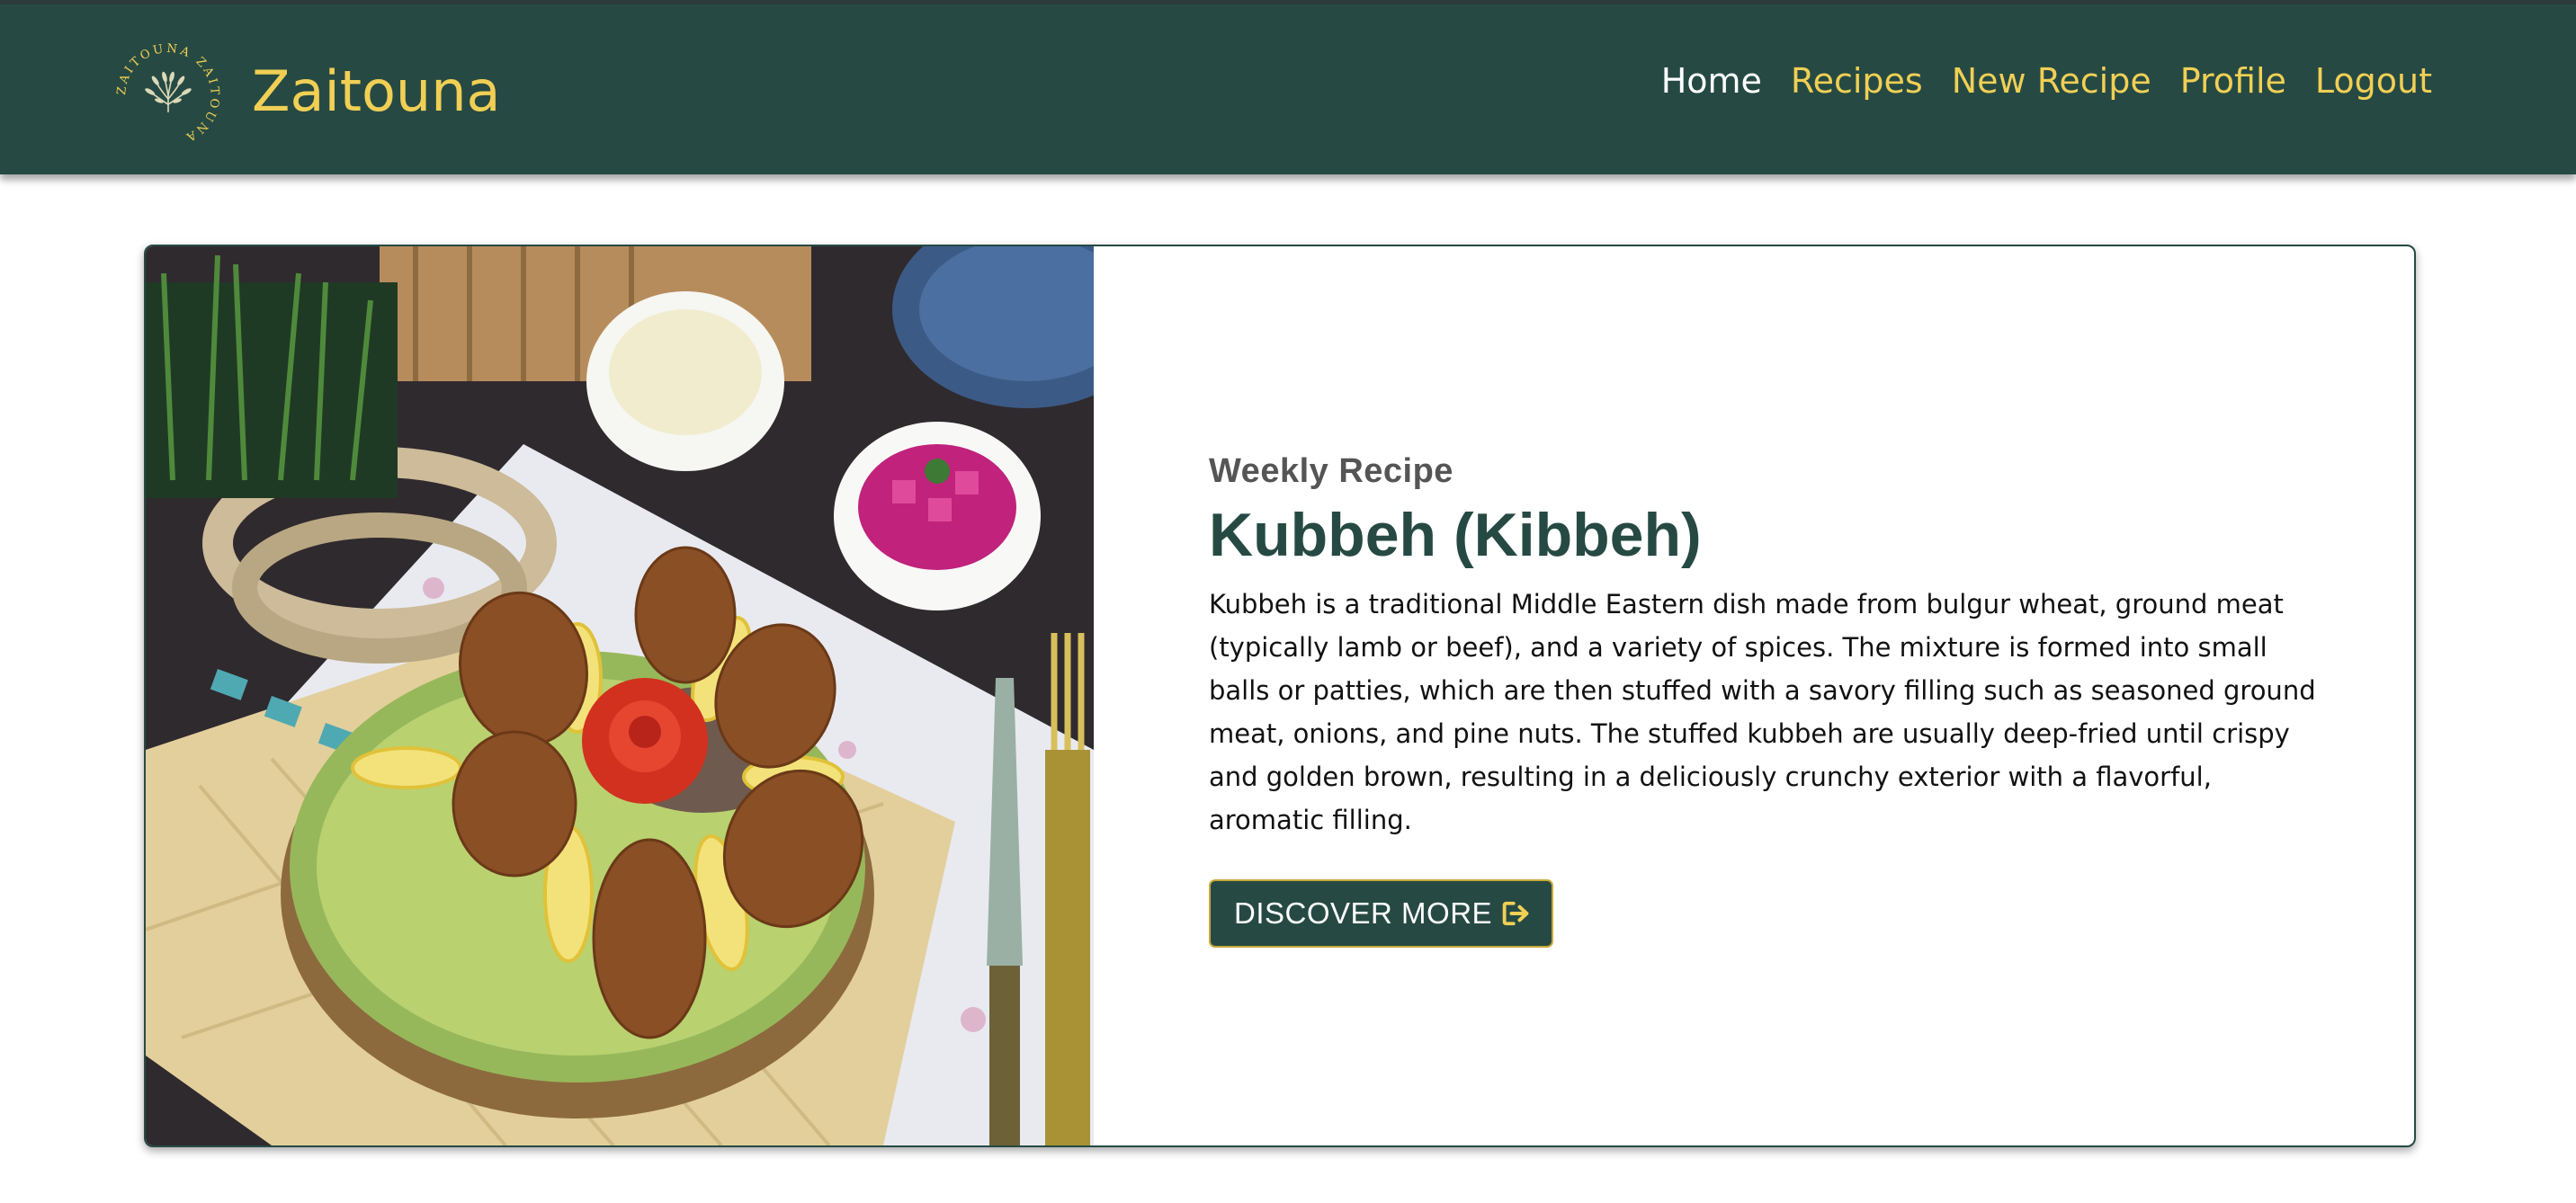  I want to click on brand: ZAITOUNA ZAITOUNA Zaitouna, so click(307, 95).